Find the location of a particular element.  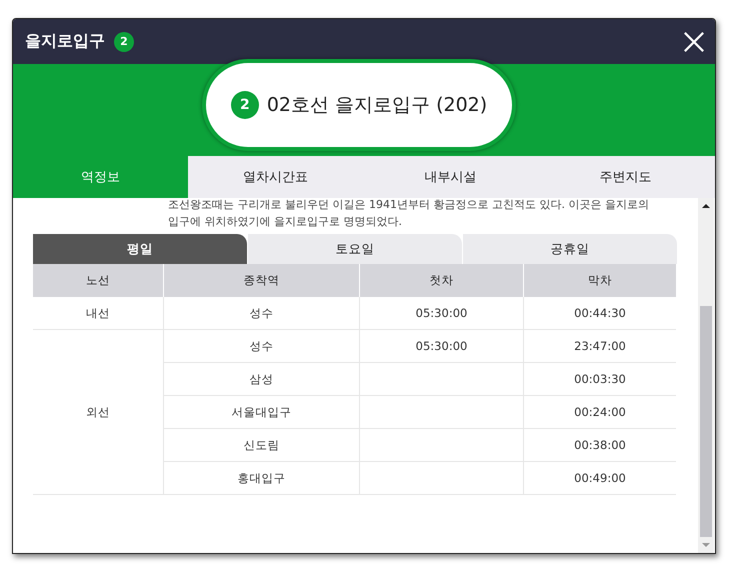

table-cell: 00:24:00 is located at coordinates (600, 412).